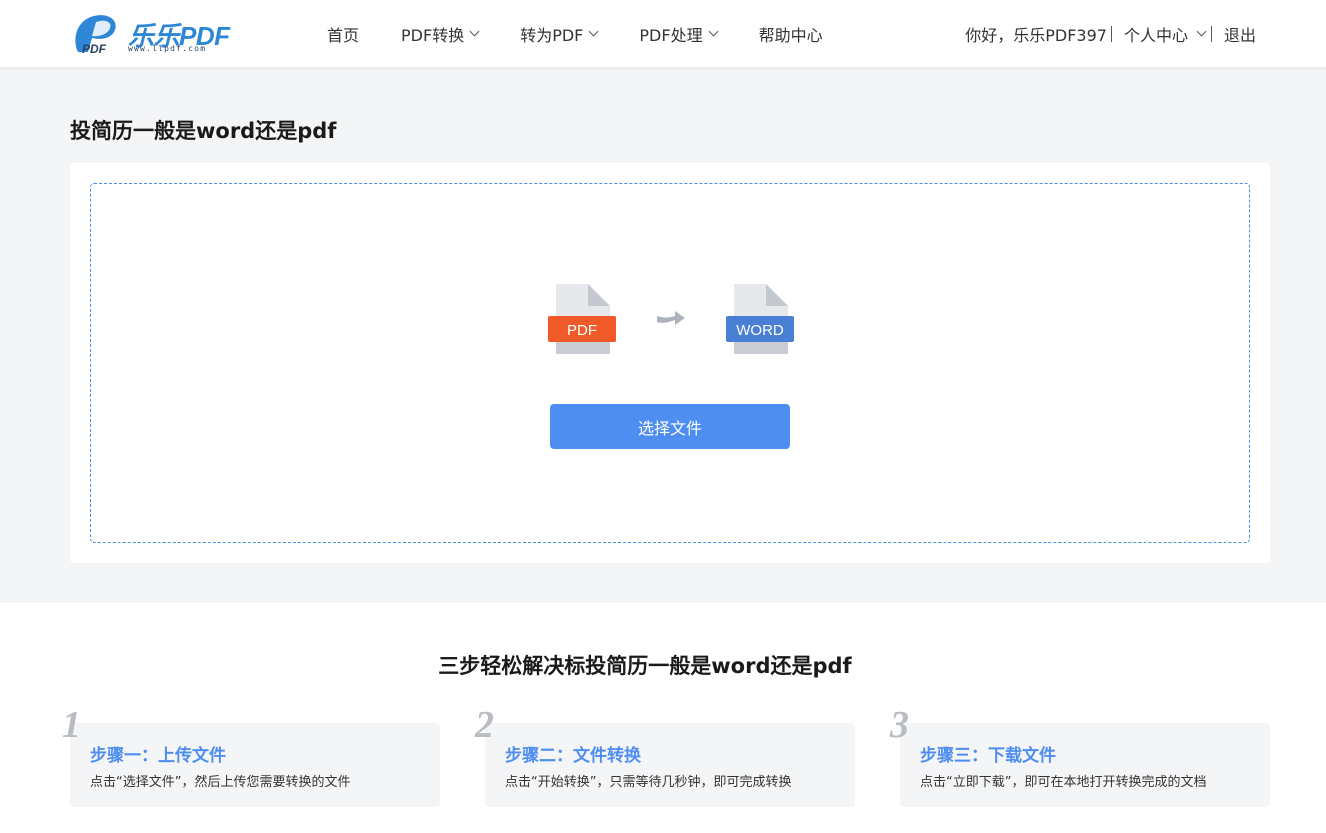 The width and height of the screenshot is (1326, 833). What do you see at coordinates (665, 755) in the screenshot?
I see `step-card: 2 步骤二：文件转换 点击“开始转换”，只需等待几秒钟，即可完成转换` at bounding box center [665, 755].